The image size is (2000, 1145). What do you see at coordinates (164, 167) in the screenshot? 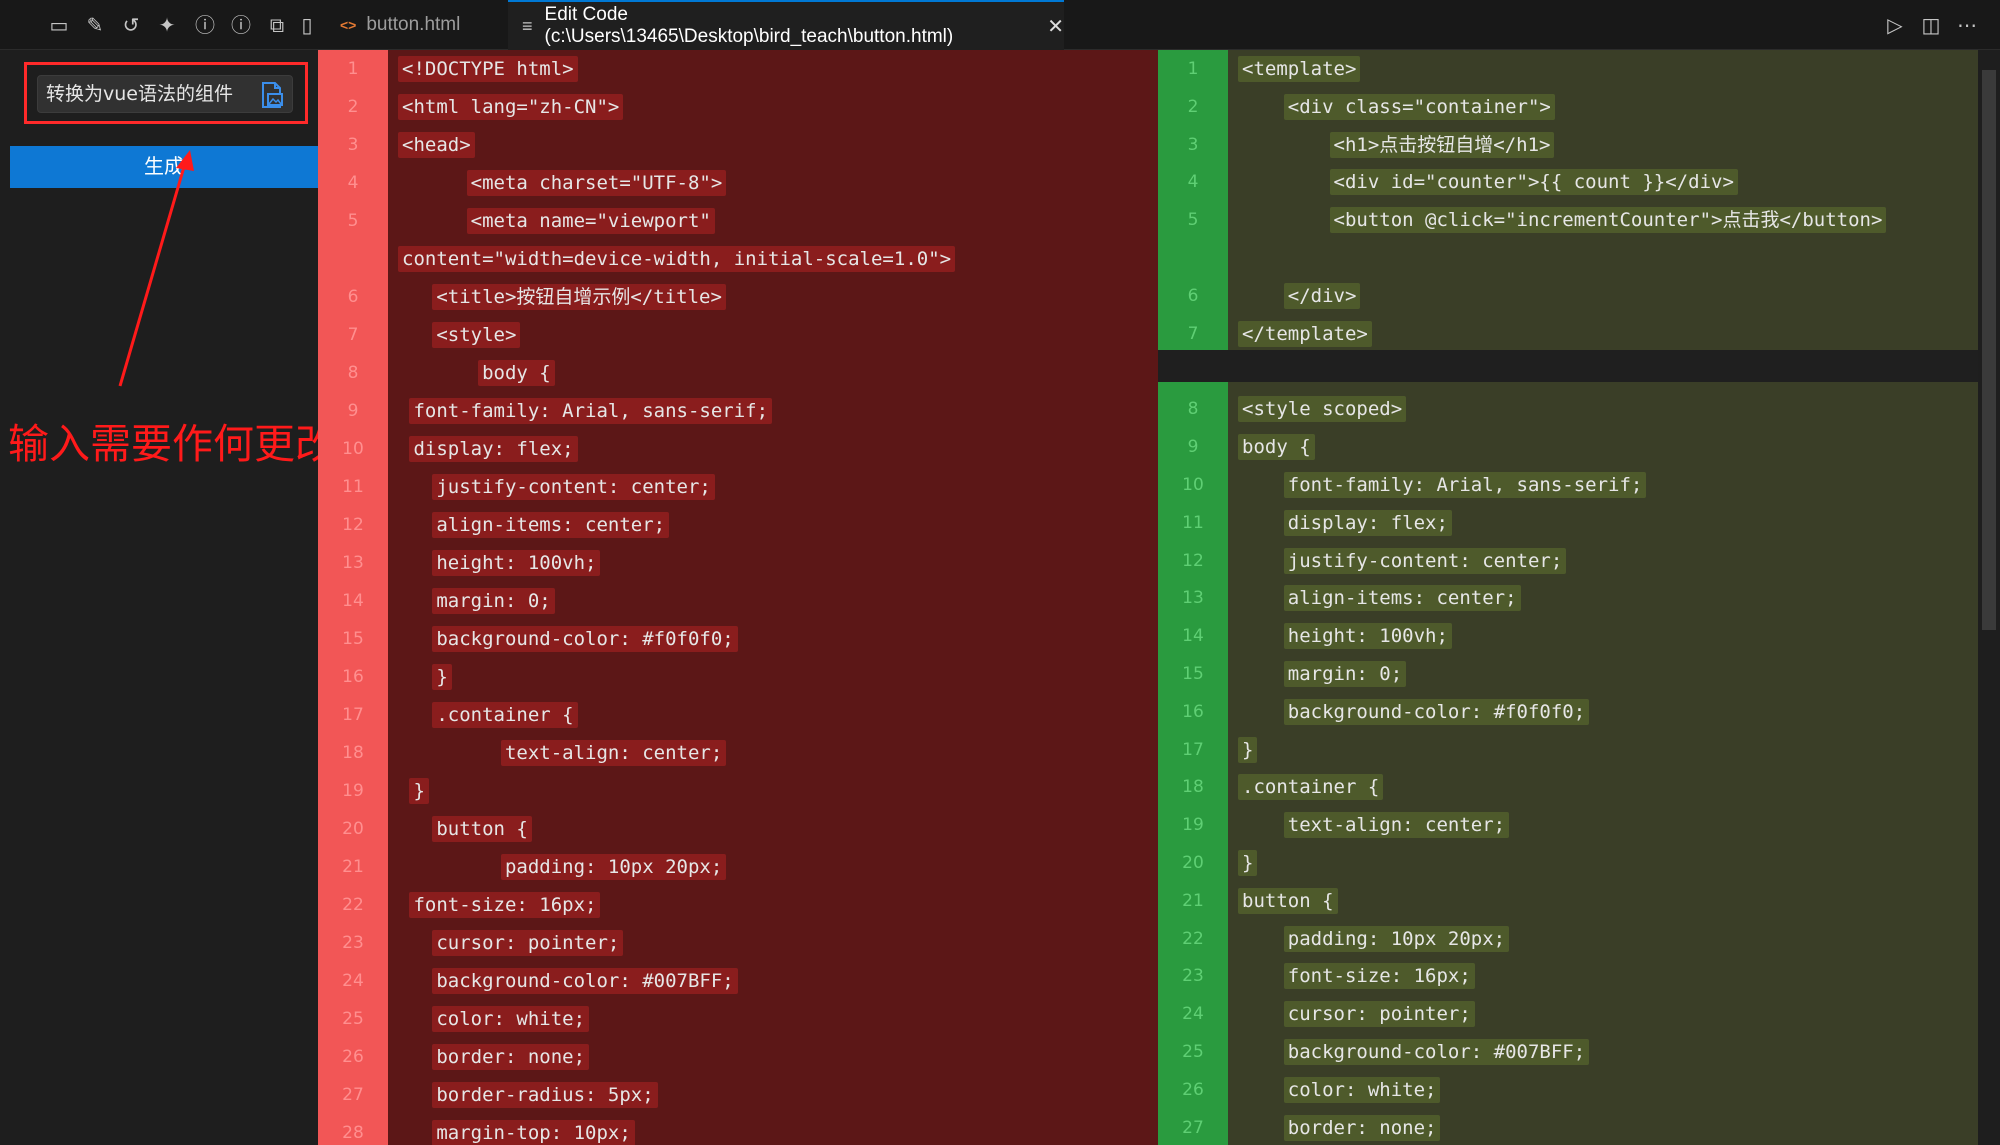
I see `generate-button: 生成` at bounding box center [164, 167].